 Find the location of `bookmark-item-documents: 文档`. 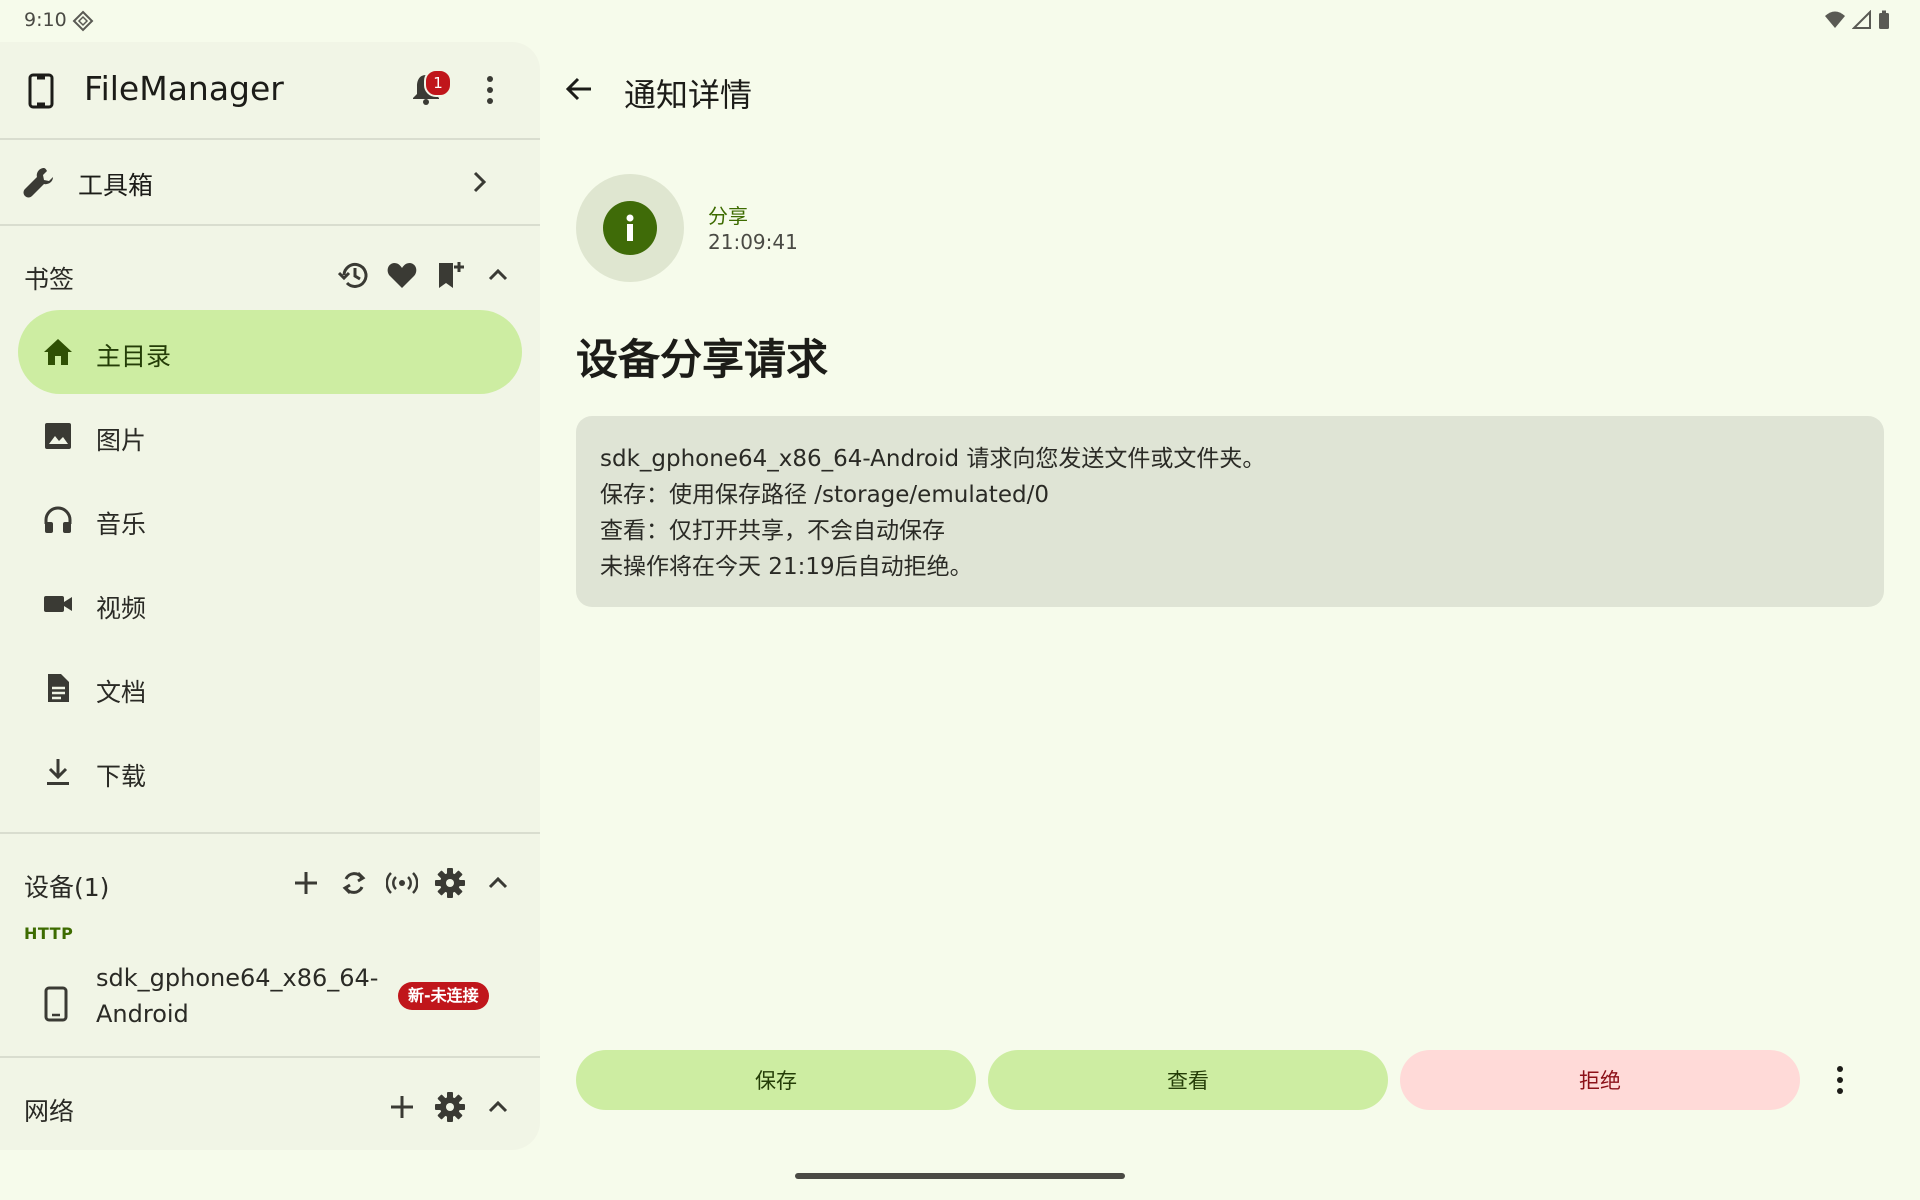

bookmark-item-documents: 文档 is located at coordinates (270, 688).